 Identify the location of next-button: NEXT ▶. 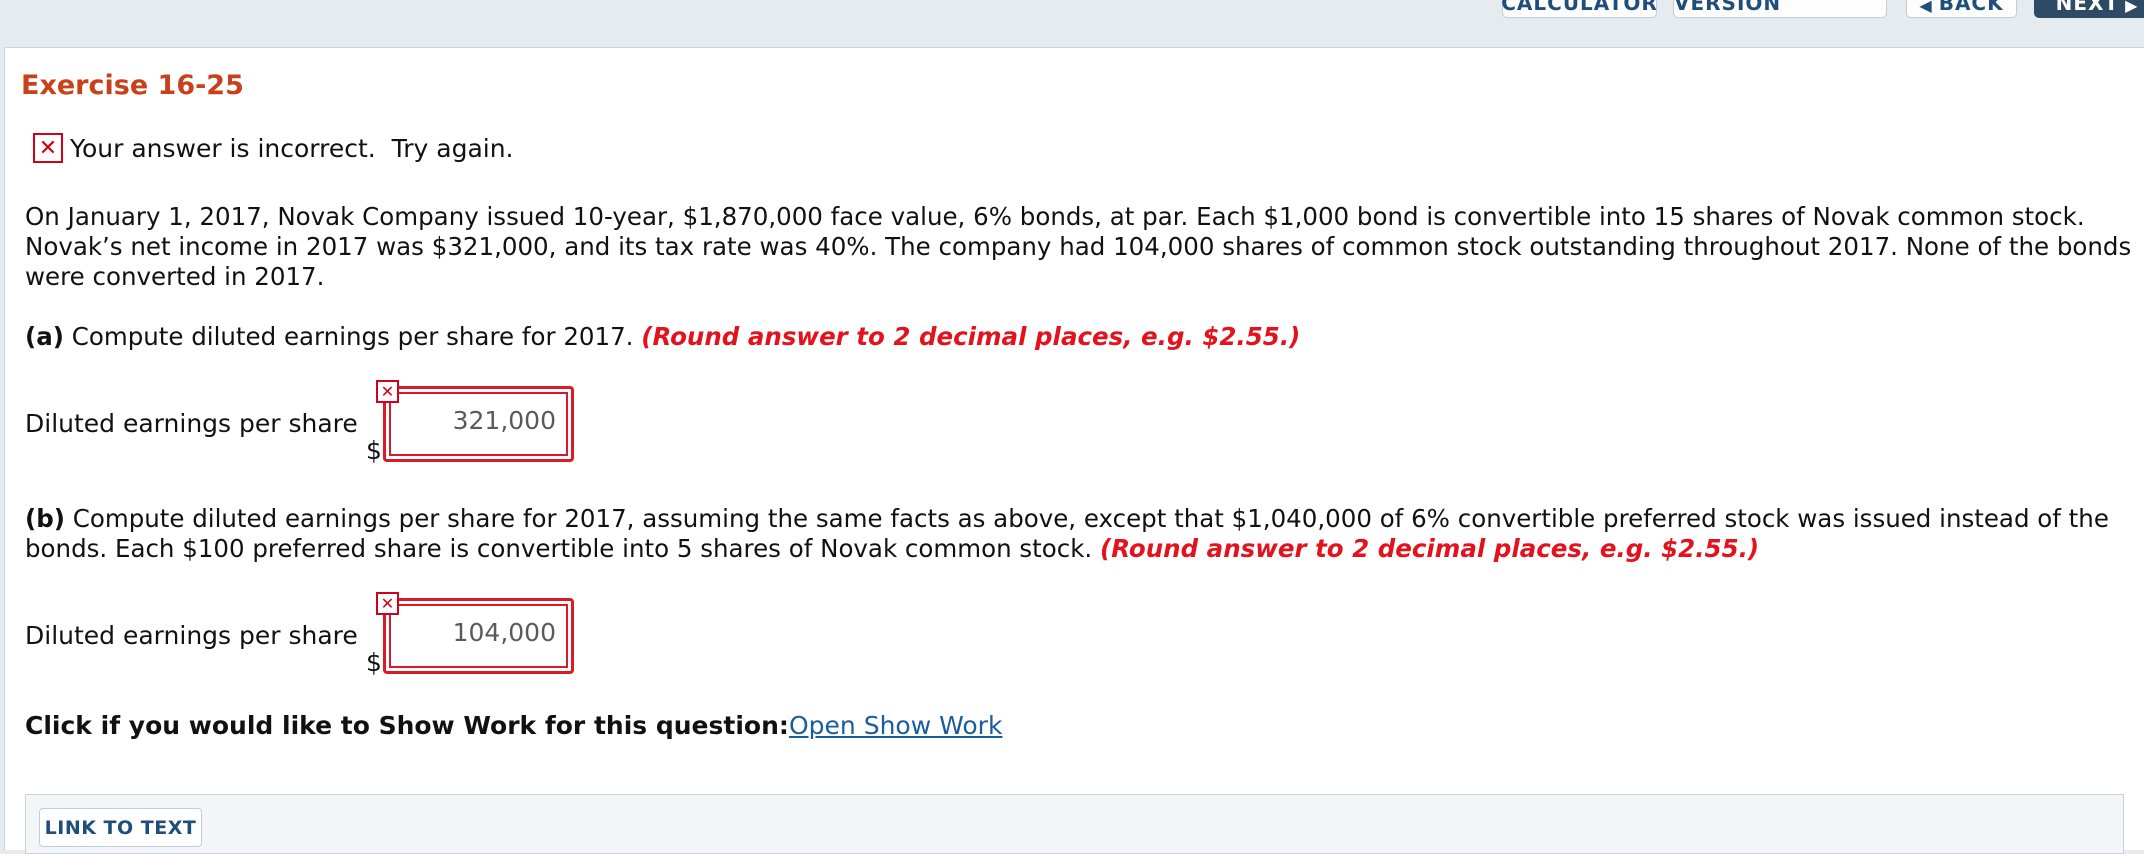
(2089, 9).